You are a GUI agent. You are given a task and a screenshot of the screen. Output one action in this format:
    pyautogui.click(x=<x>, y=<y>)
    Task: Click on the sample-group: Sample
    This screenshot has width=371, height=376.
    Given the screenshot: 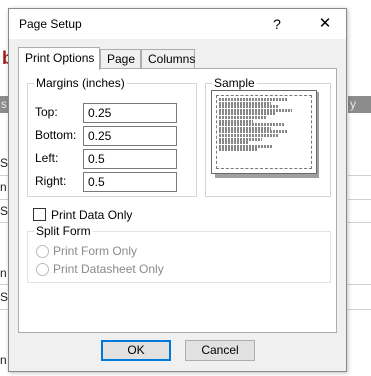 What is the action you would take?
    pyautogui.click(x=268, y=136)
    